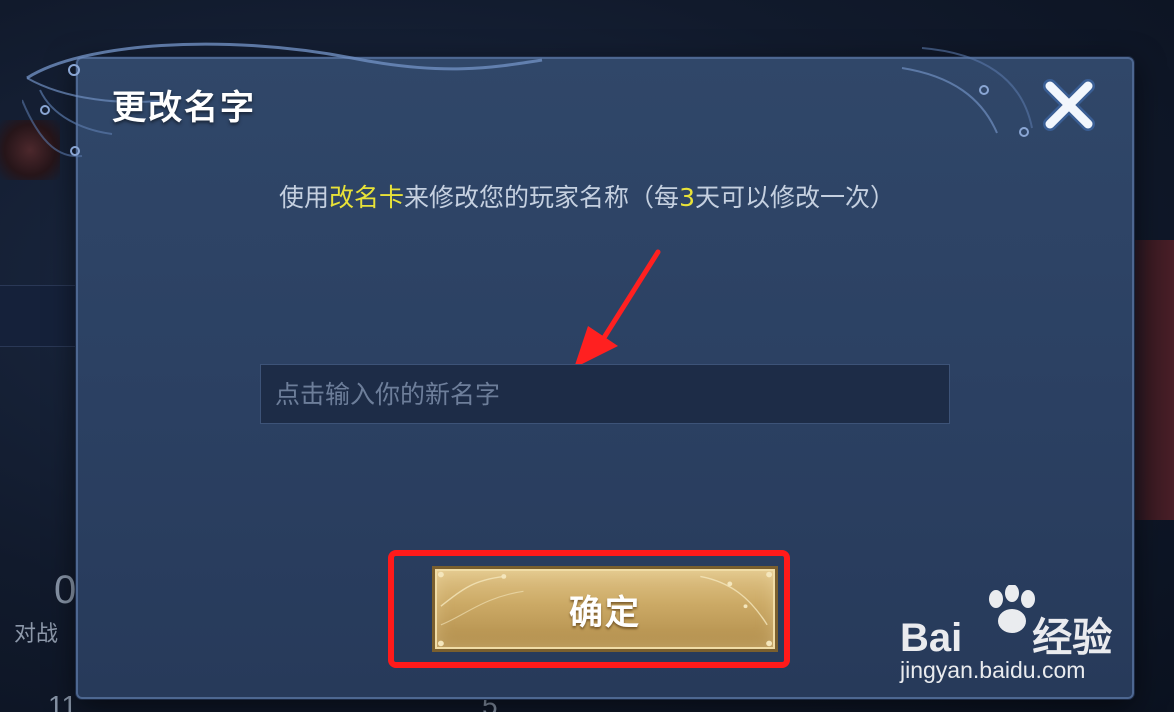  Describe the element at coordinates (542, 197) in the screenshot. I see `description-text-2: 来修改您的玩家名称（每` at that location.